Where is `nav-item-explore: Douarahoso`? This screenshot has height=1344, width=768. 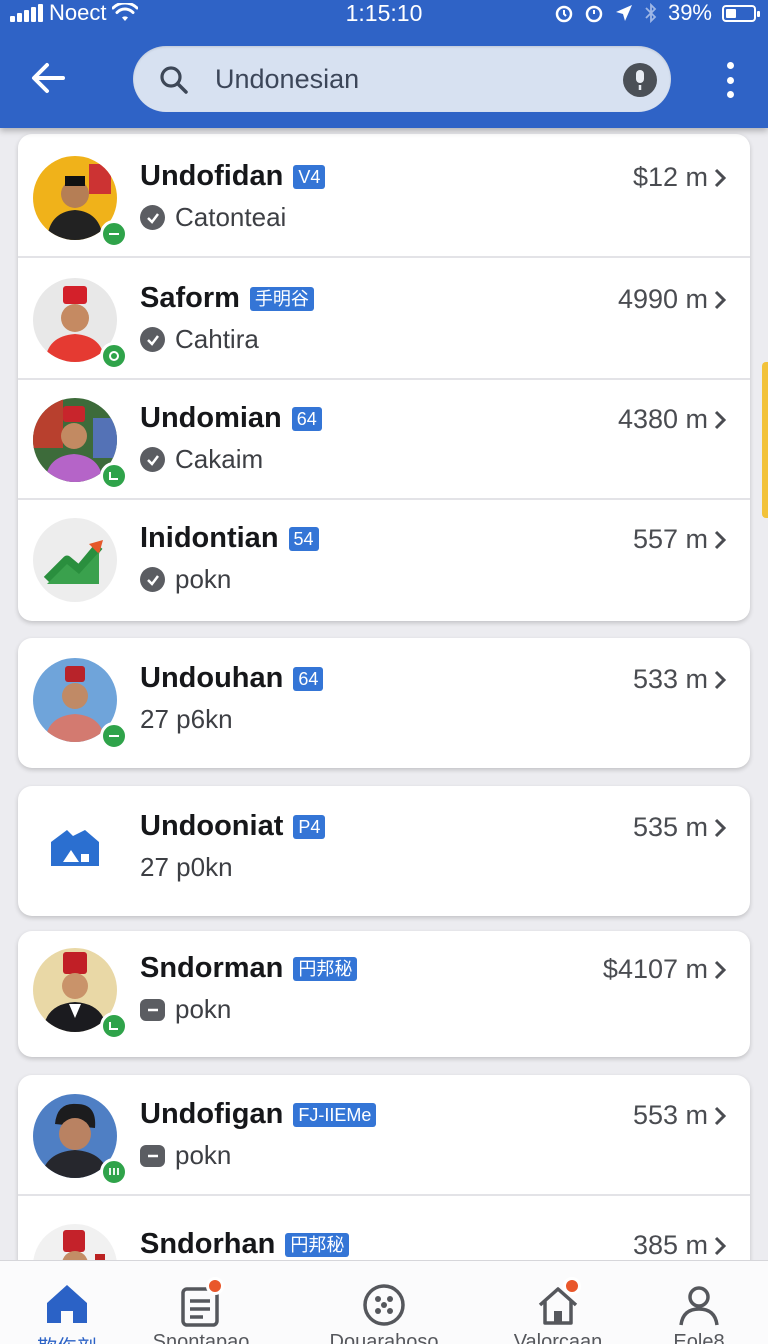
nav-item-explore: Douarahoso is located at coordinates (384, 1302).